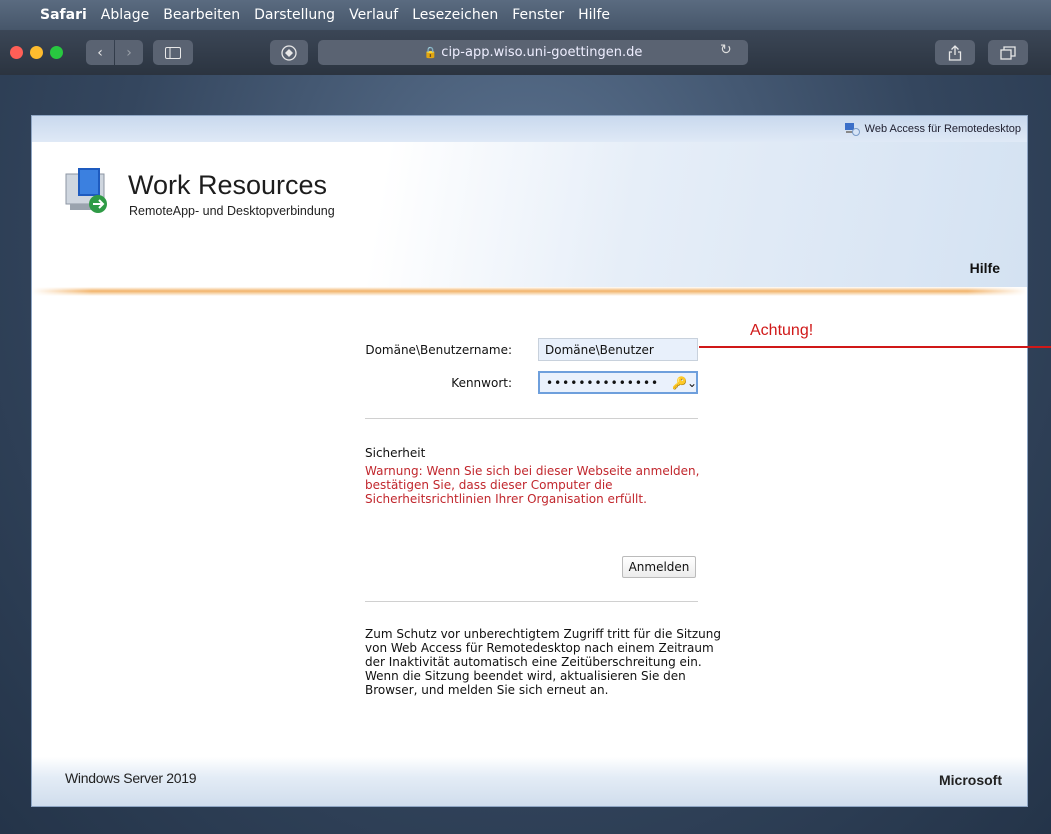 Image resolution: width=1051 pixels, height=834 pixels. I want to click on menu-lesezeichen: Lesezeichen, so click(455, 15).